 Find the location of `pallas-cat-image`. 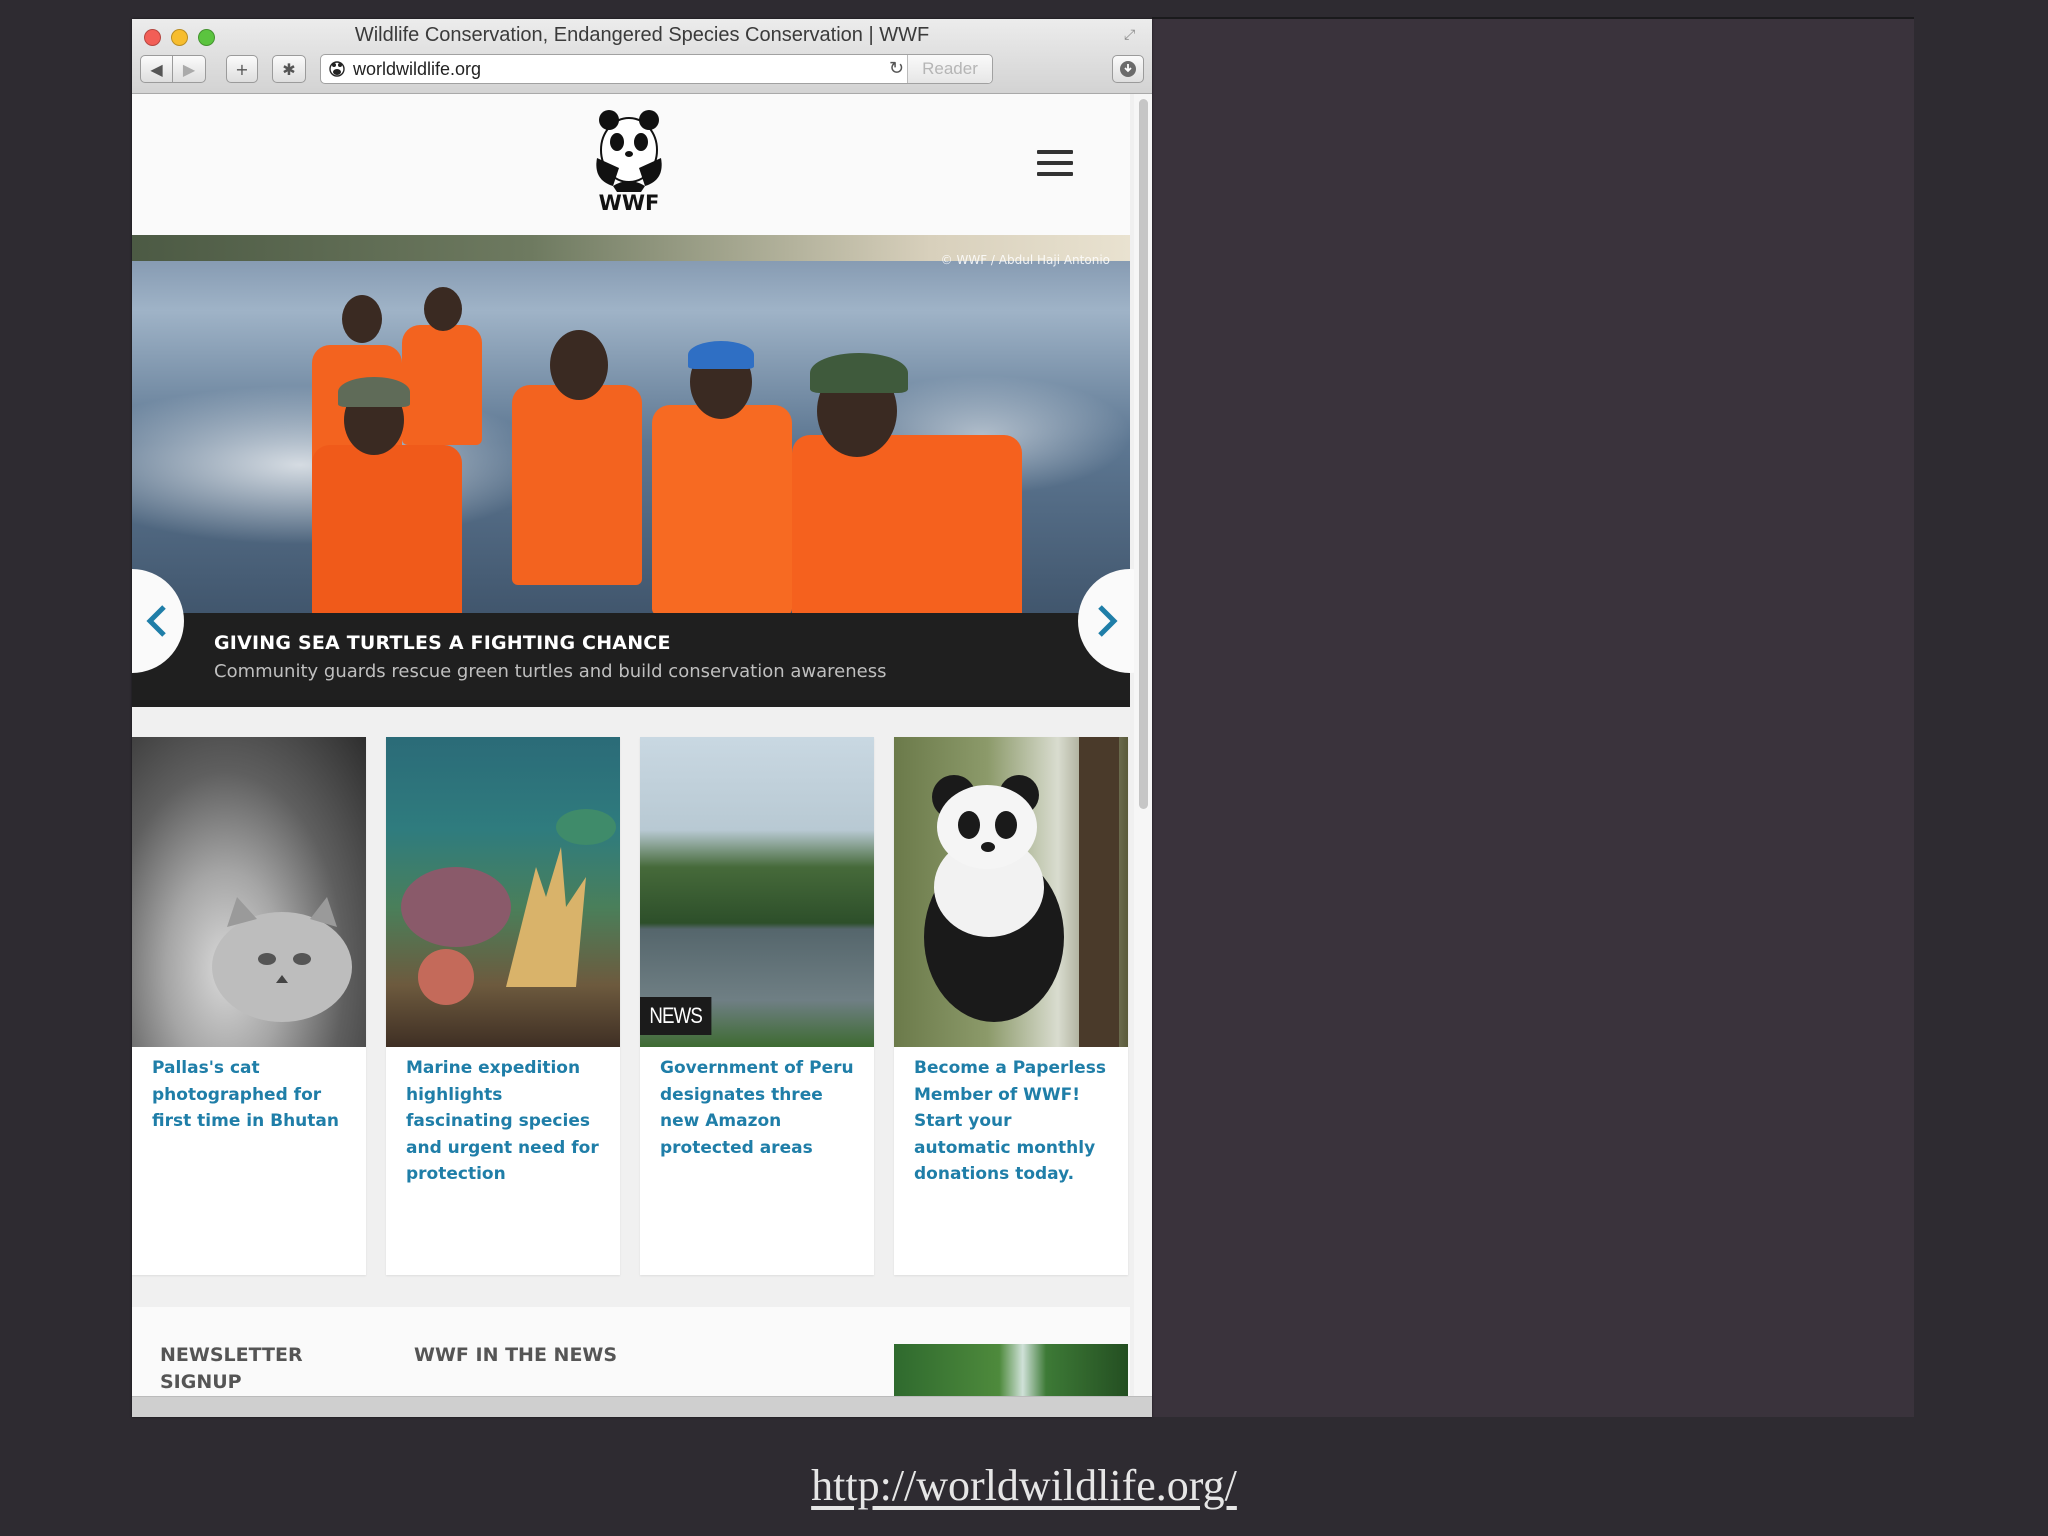

pallas-cat-image is located at coordinates (249, 892).